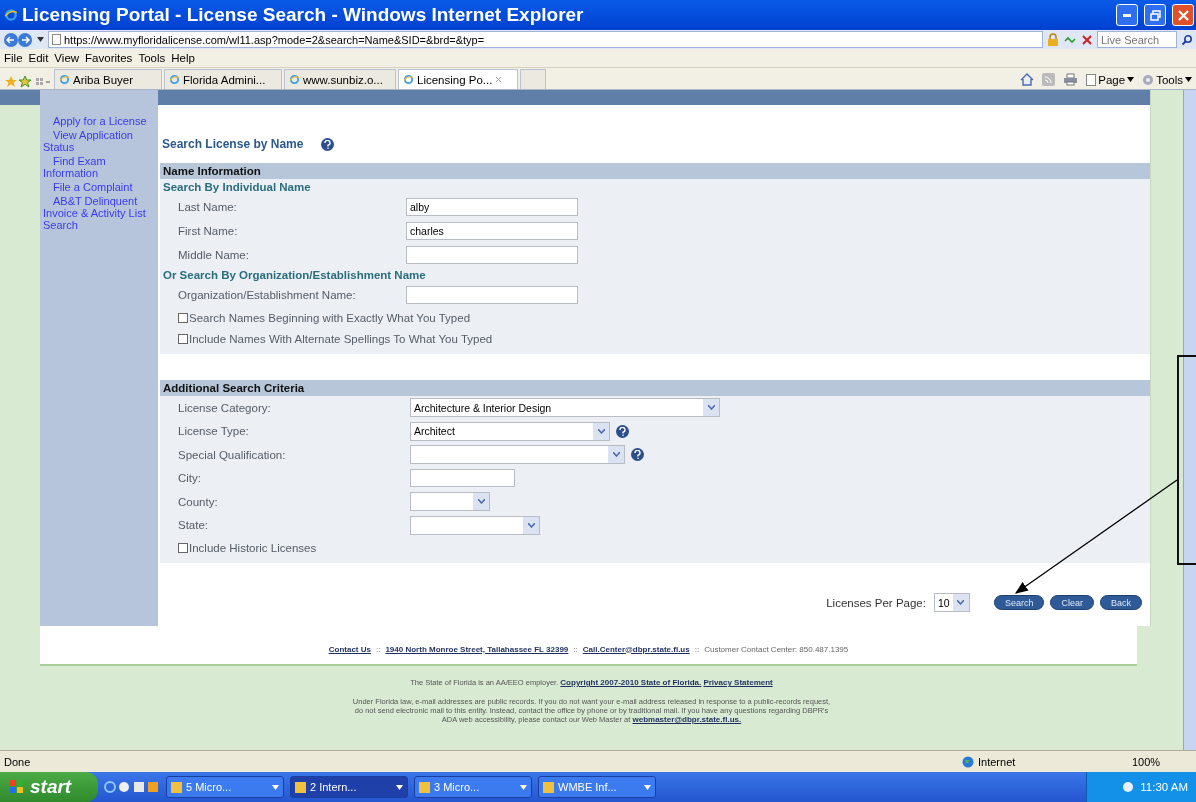 The width and height of the screenshot is (1196, 802). What do you see at coordinates (303, 15) in the screenshot?
I see `window-title: Licensing Portal - License Search - Windows Internet Explorer` at bounding box center [303, 15].